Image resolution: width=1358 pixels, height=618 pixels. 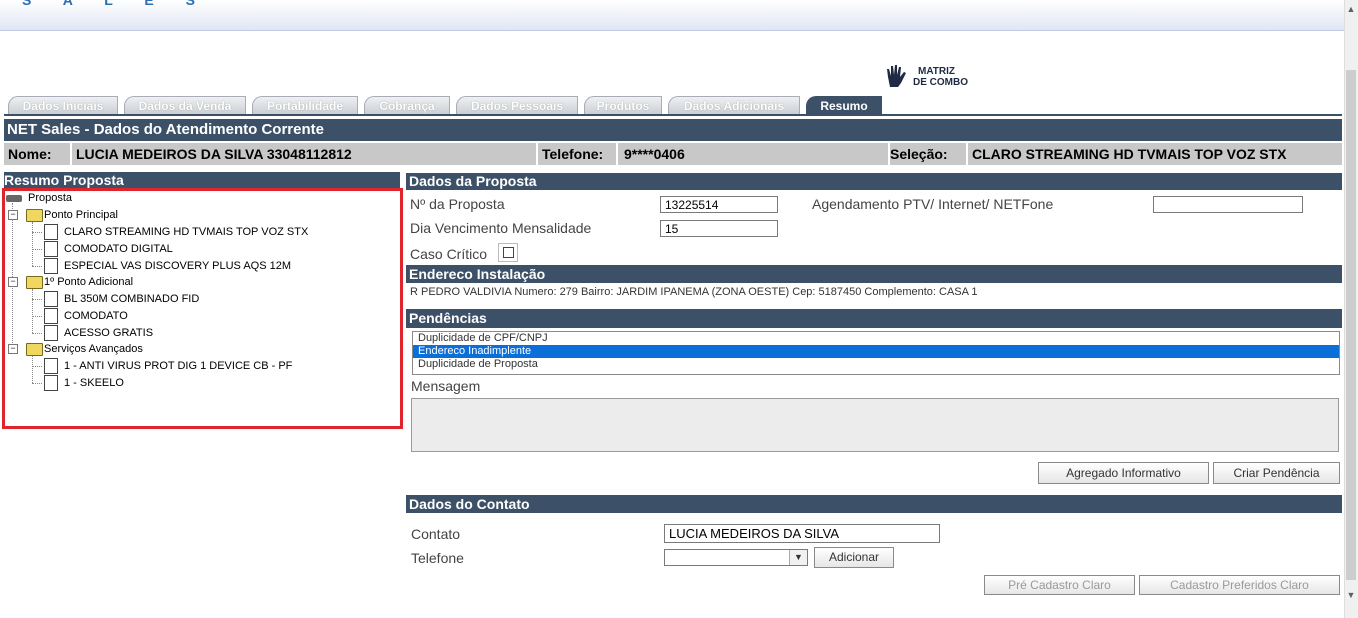 I want to click on tab-dados-iniciais: Dados Iniciais, so click(x=63, y=105).